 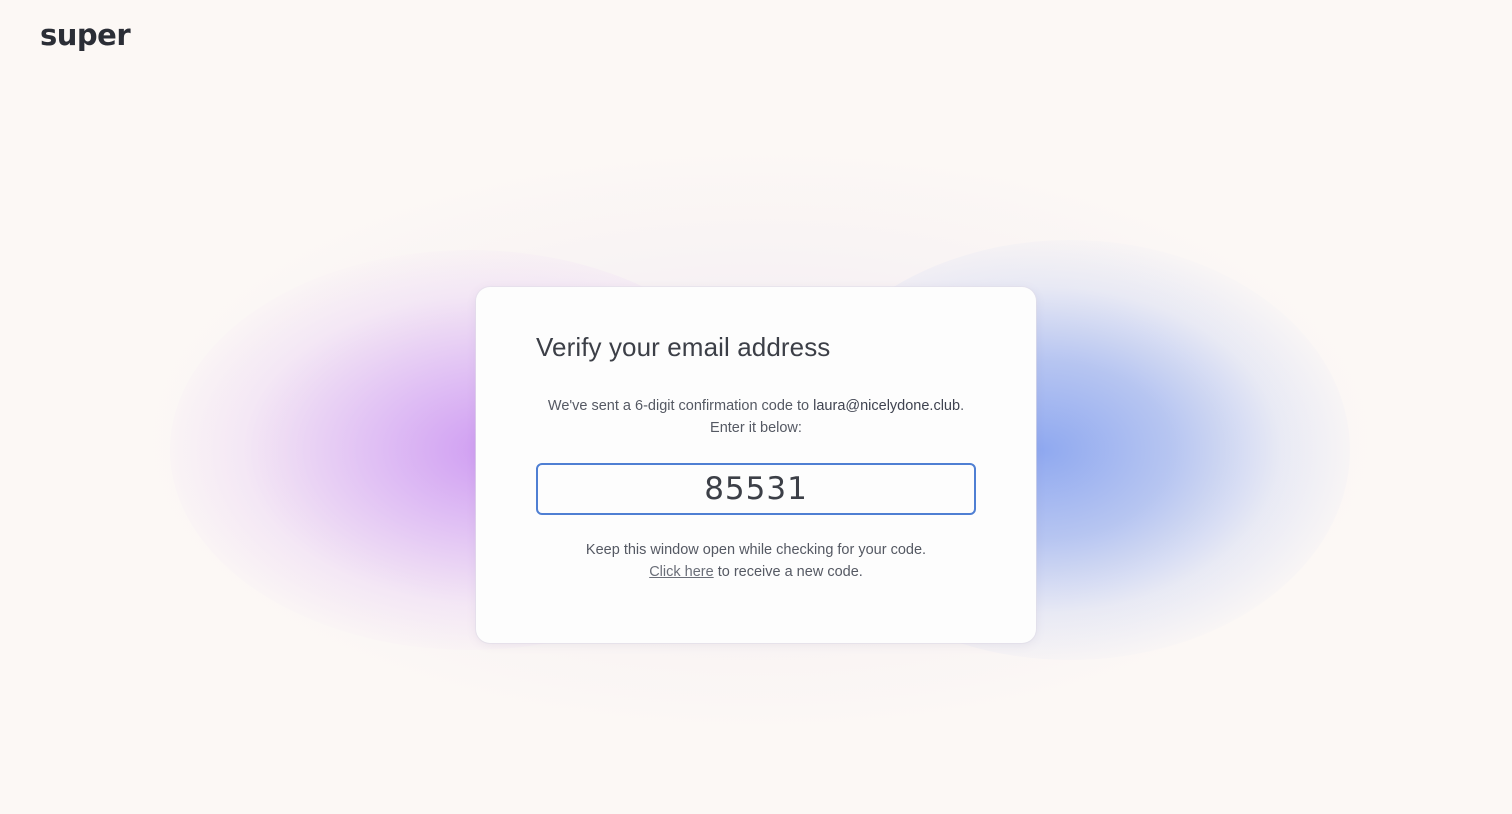 I want to click on resend-suffix: to receive a new code., so click(x=788, y=572).